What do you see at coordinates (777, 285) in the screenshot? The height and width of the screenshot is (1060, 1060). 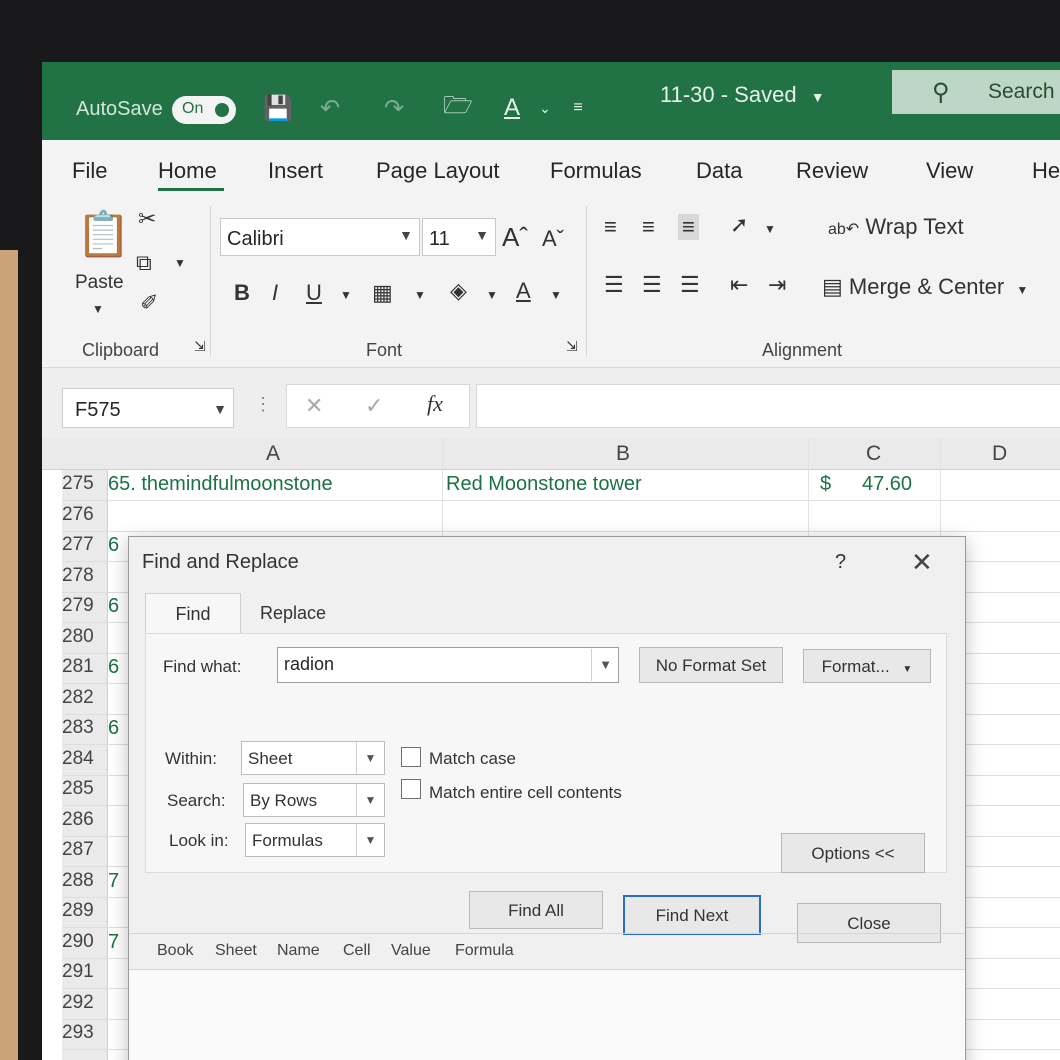 I see `increase-indent-icon: ⇥` at bounding box center [777, 285].